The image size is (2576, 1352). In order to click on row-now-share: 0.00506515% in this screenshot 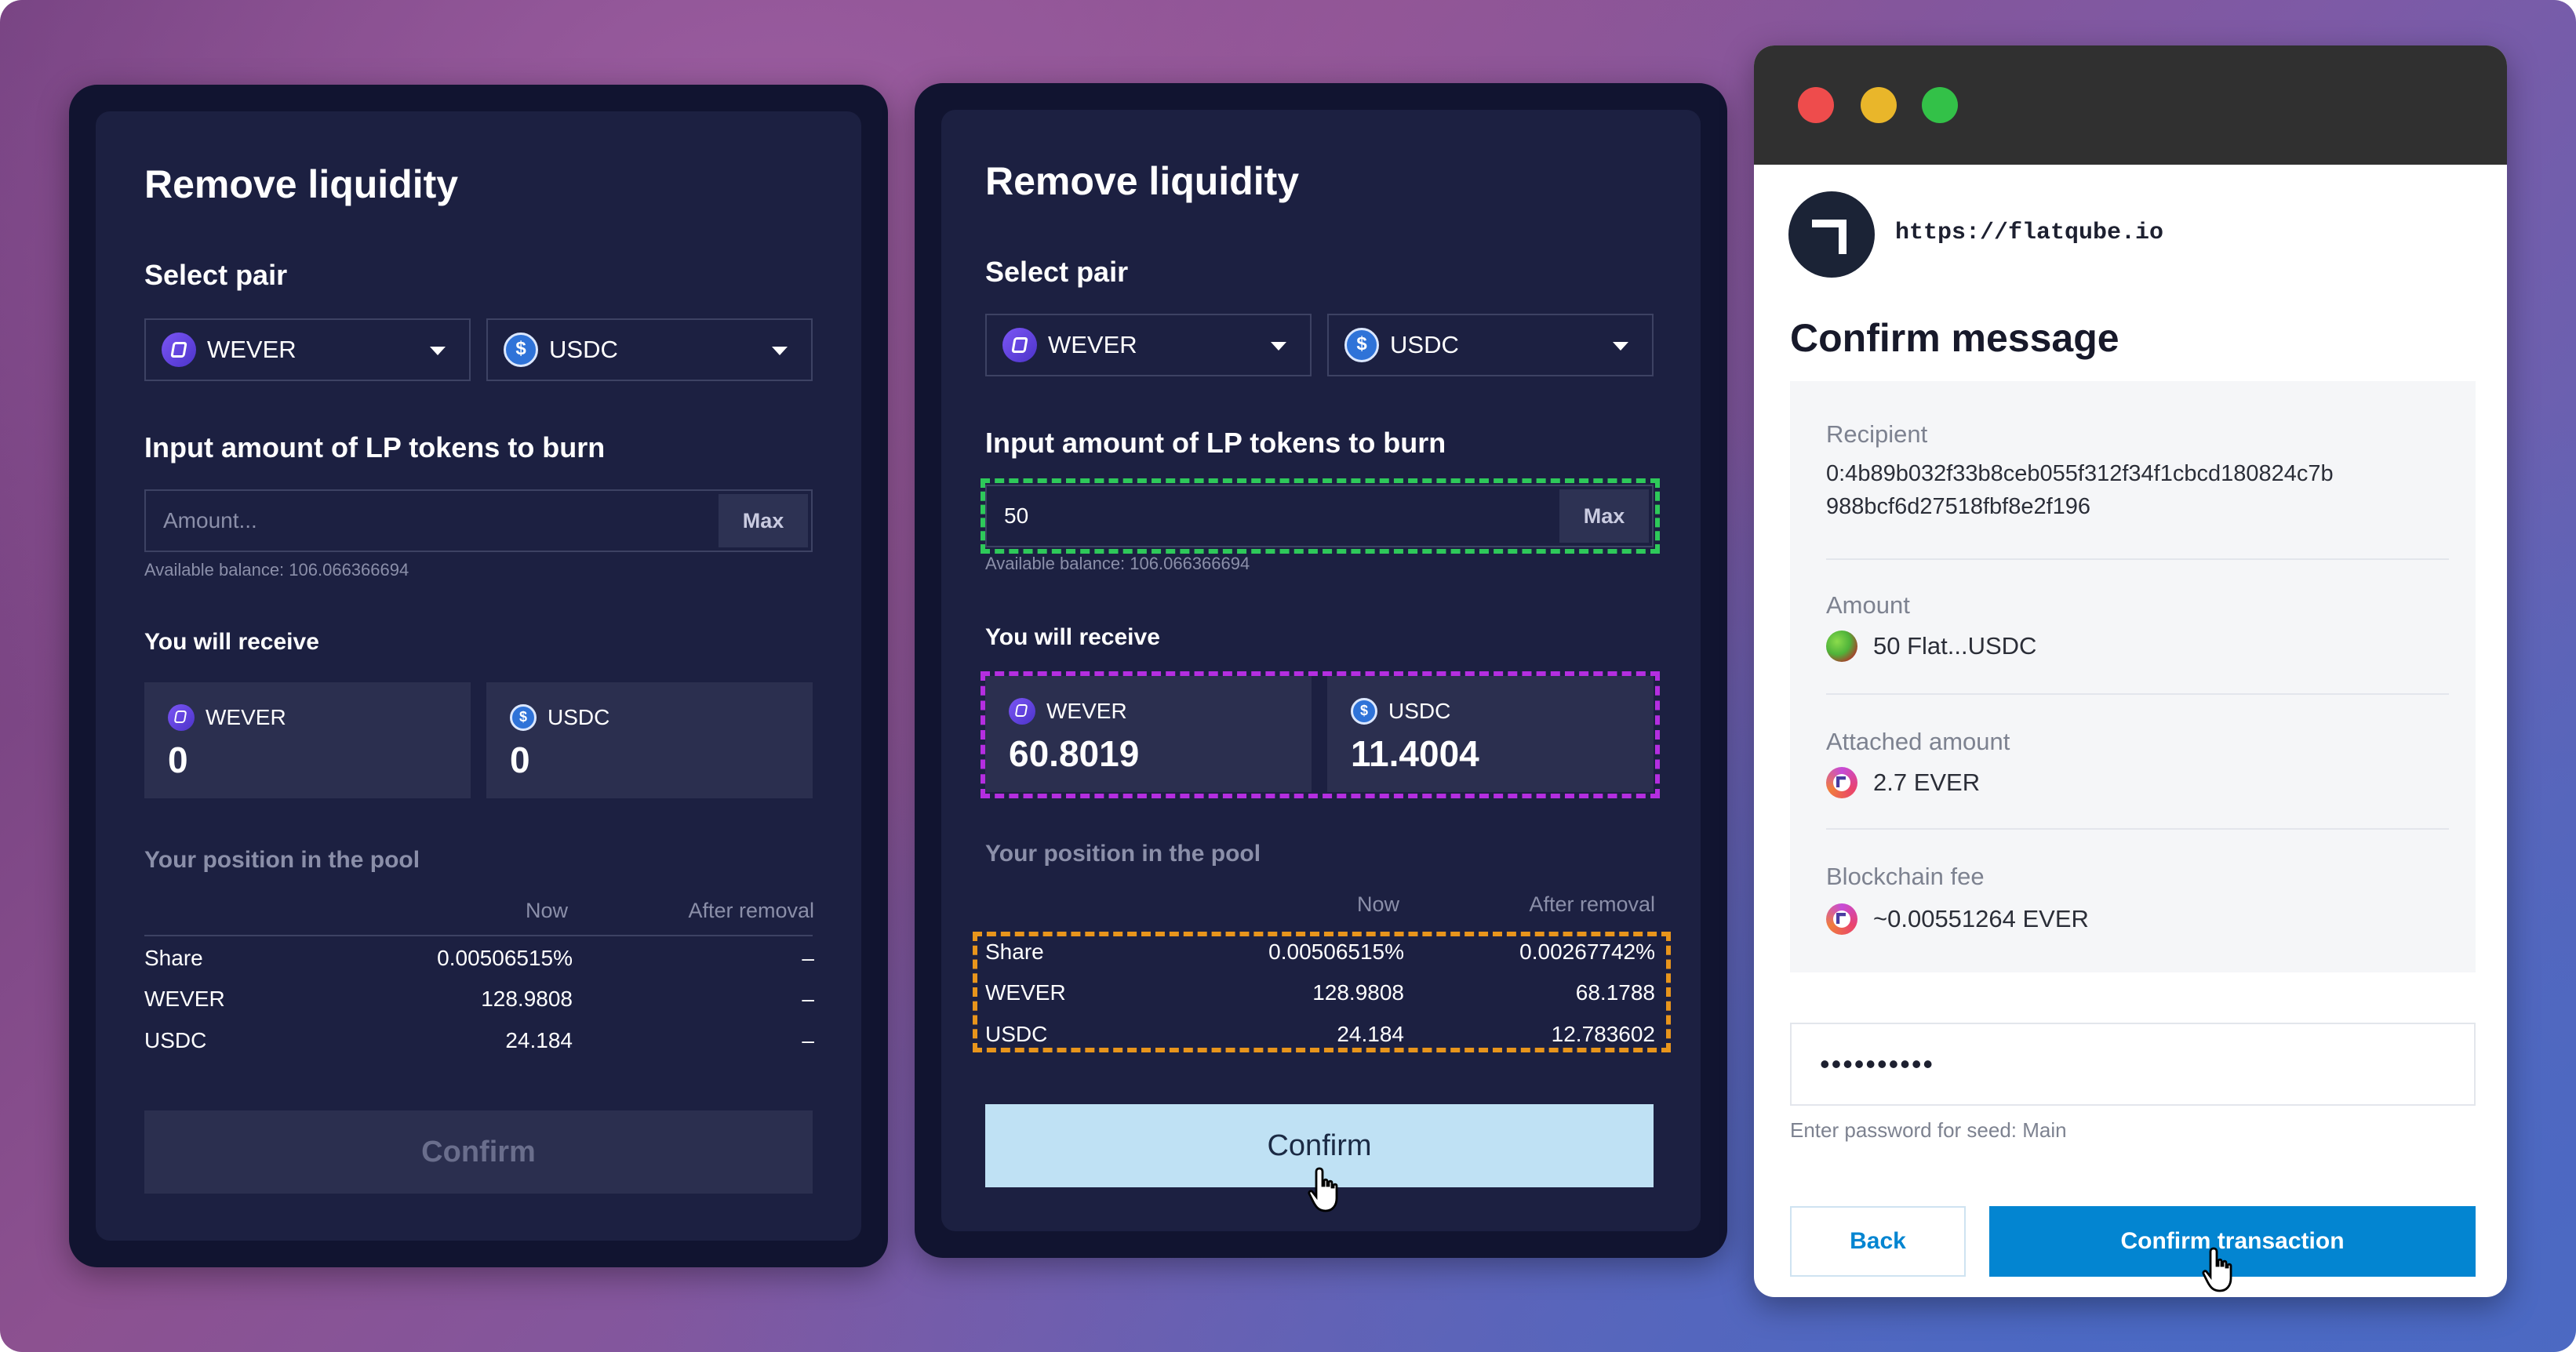, I will do `click(505, 958)`.